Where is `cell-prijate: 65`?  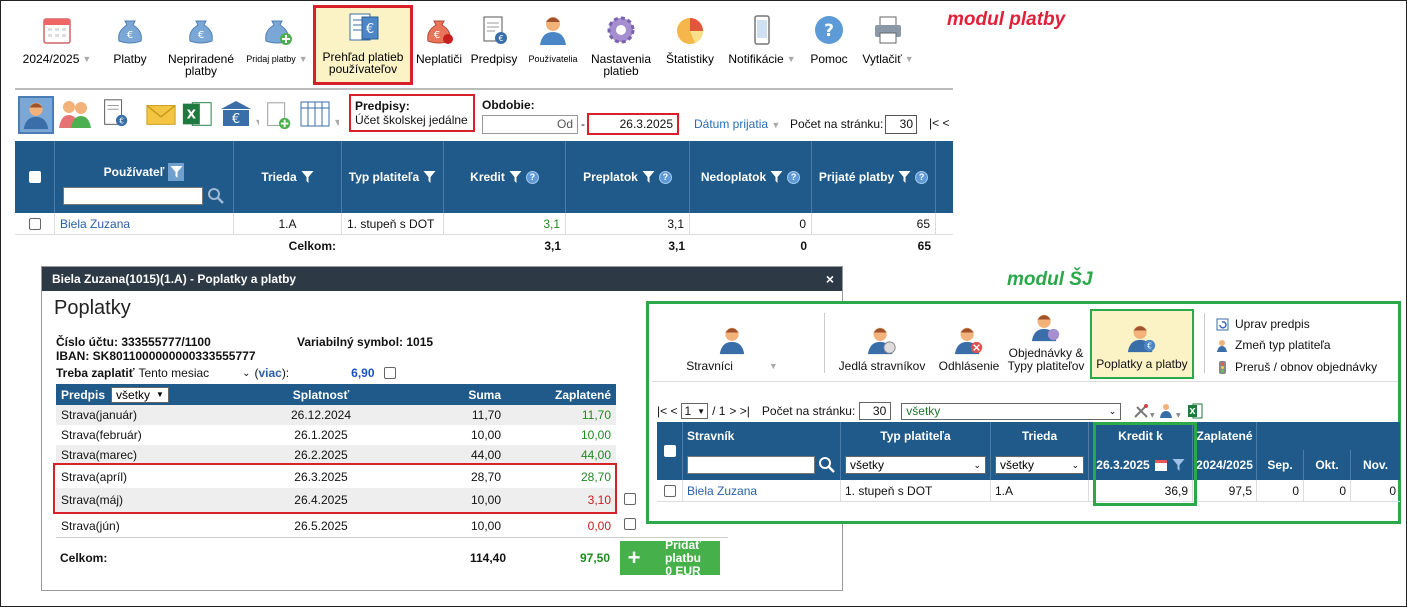
cell-prijate: 65 is located at coordinates (874, 223).